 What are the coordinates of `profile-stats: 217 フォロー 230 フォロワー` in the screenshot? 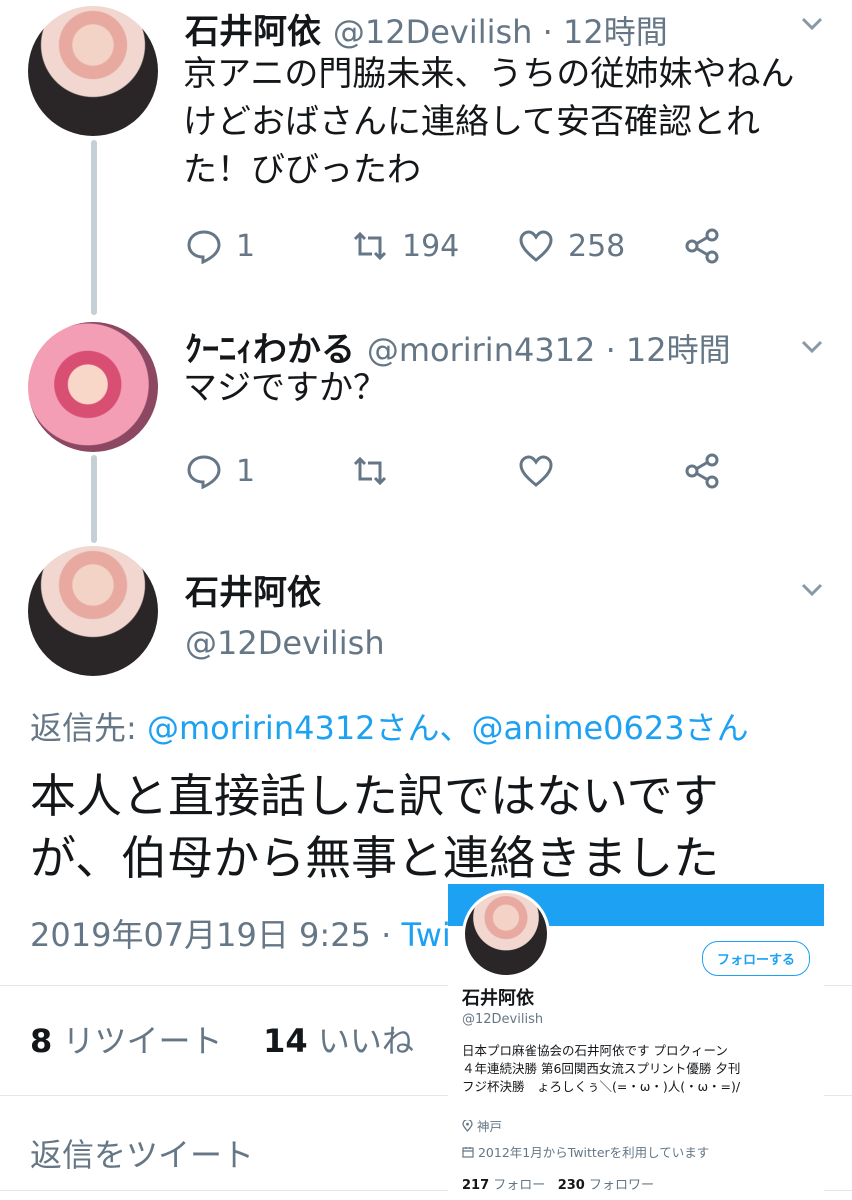 It's located at (558, 1183).